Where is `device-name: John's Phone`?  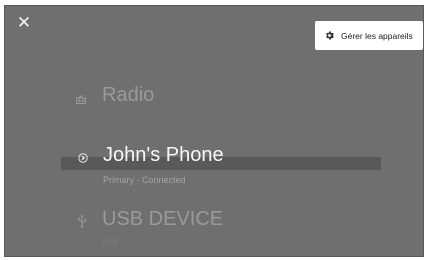 device-name: John's Phone is located at coordinates (163, 155).